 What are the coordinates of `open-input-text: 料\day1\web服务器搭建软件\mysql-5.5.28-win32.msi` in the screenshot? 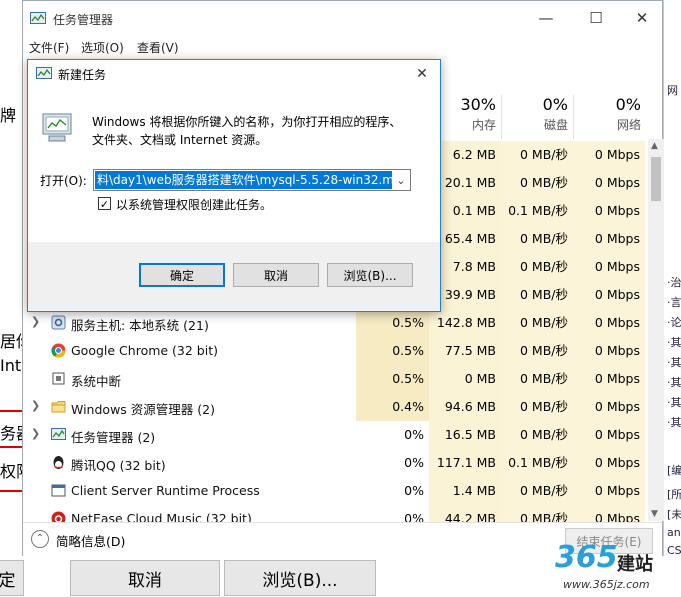 It's located at (250, 180).